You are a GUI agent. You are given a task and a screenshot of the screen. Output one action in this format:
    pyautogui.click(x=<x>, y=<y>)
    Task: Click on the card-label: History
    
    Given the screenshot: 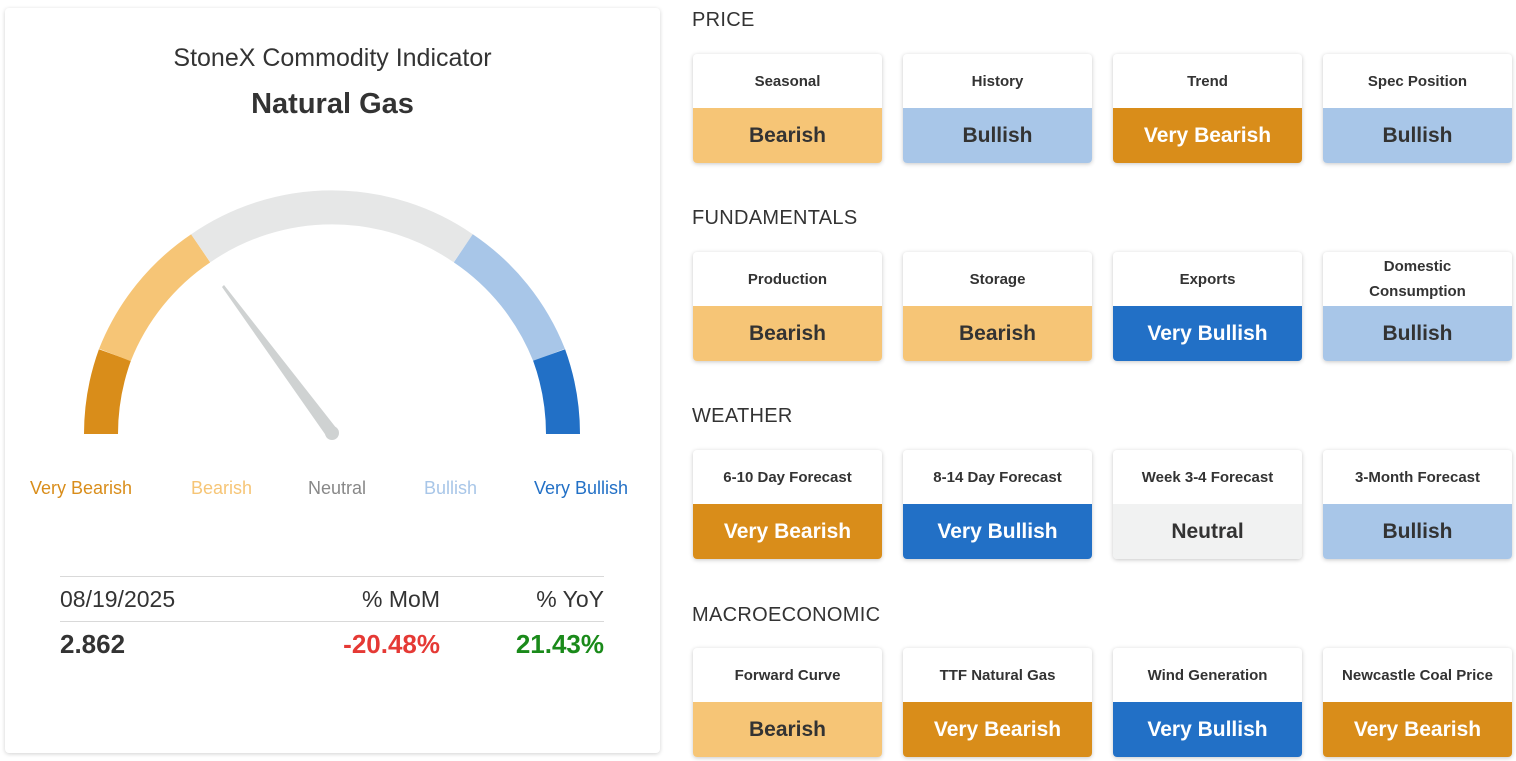 What is the action you would take?
    pyautogui.click(x=997, y=81)
    